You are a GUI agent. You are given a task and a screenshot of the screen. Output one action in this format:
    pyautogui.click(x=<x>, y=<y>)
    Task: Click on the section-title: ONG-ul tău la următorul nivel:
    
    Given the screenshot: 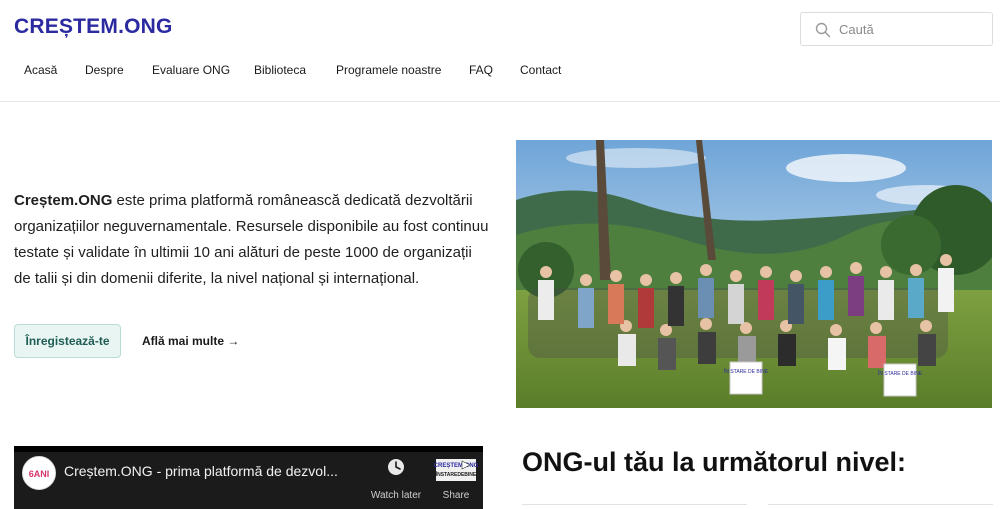 What is the action you would take?
    pyautogui.click(x=714, y=462)
    